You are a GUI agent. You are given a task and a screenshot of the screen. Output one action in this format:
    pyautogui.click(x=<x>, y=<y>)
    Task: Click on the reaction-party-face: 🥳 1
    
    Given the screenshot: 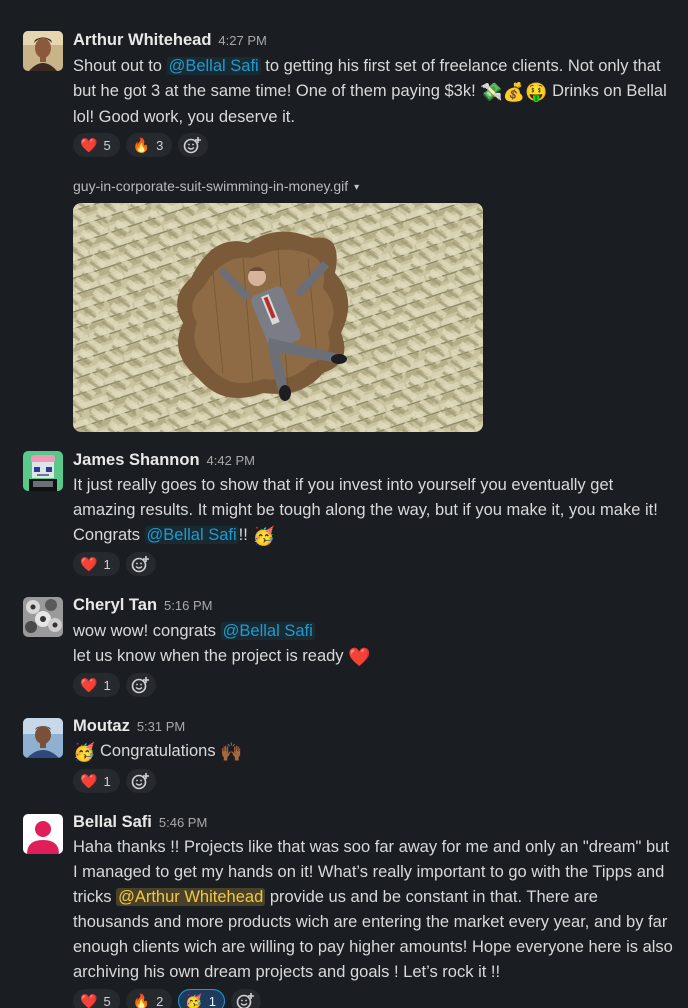 What is the action you would take?
    pyautogui.click(x=202, y=998)
    